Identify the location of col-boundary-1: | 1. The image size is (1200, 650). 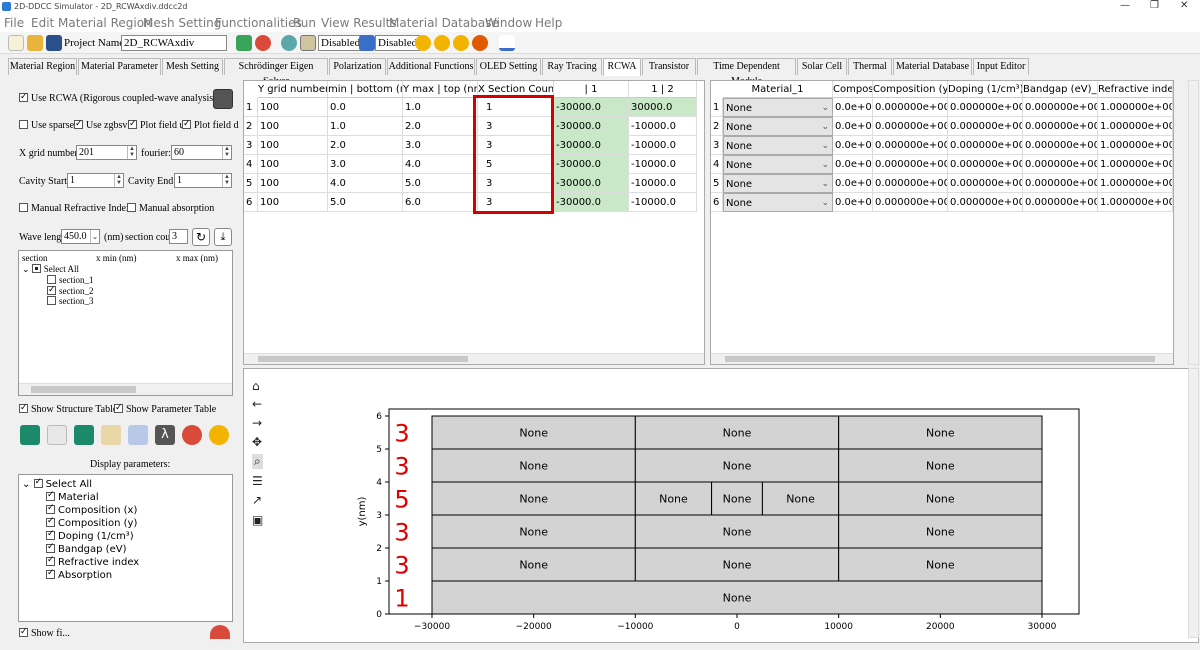
(591, 89).